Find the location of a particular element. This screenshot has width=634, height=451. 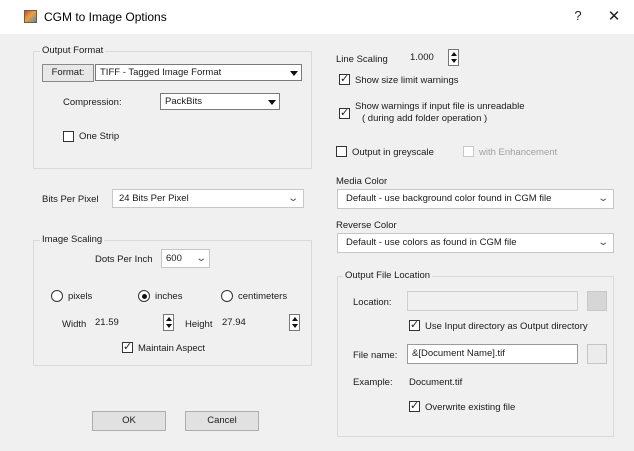

compression-label: Compression: is located at coordinates (92, 102).